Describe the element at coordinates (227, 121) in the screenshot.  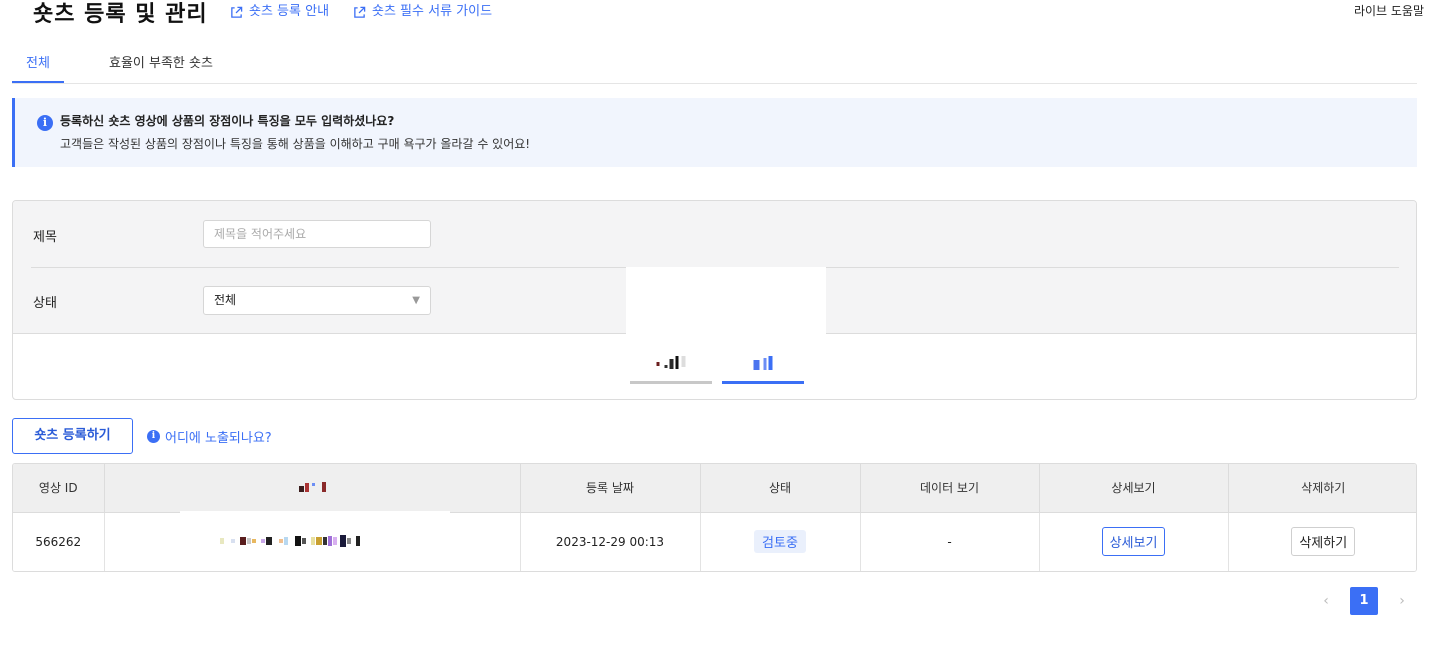
I see `info-title: 등록하신 숏츠 영상에 상품의 장점이나 특징을 모두 입력하셨나요?` at that location.